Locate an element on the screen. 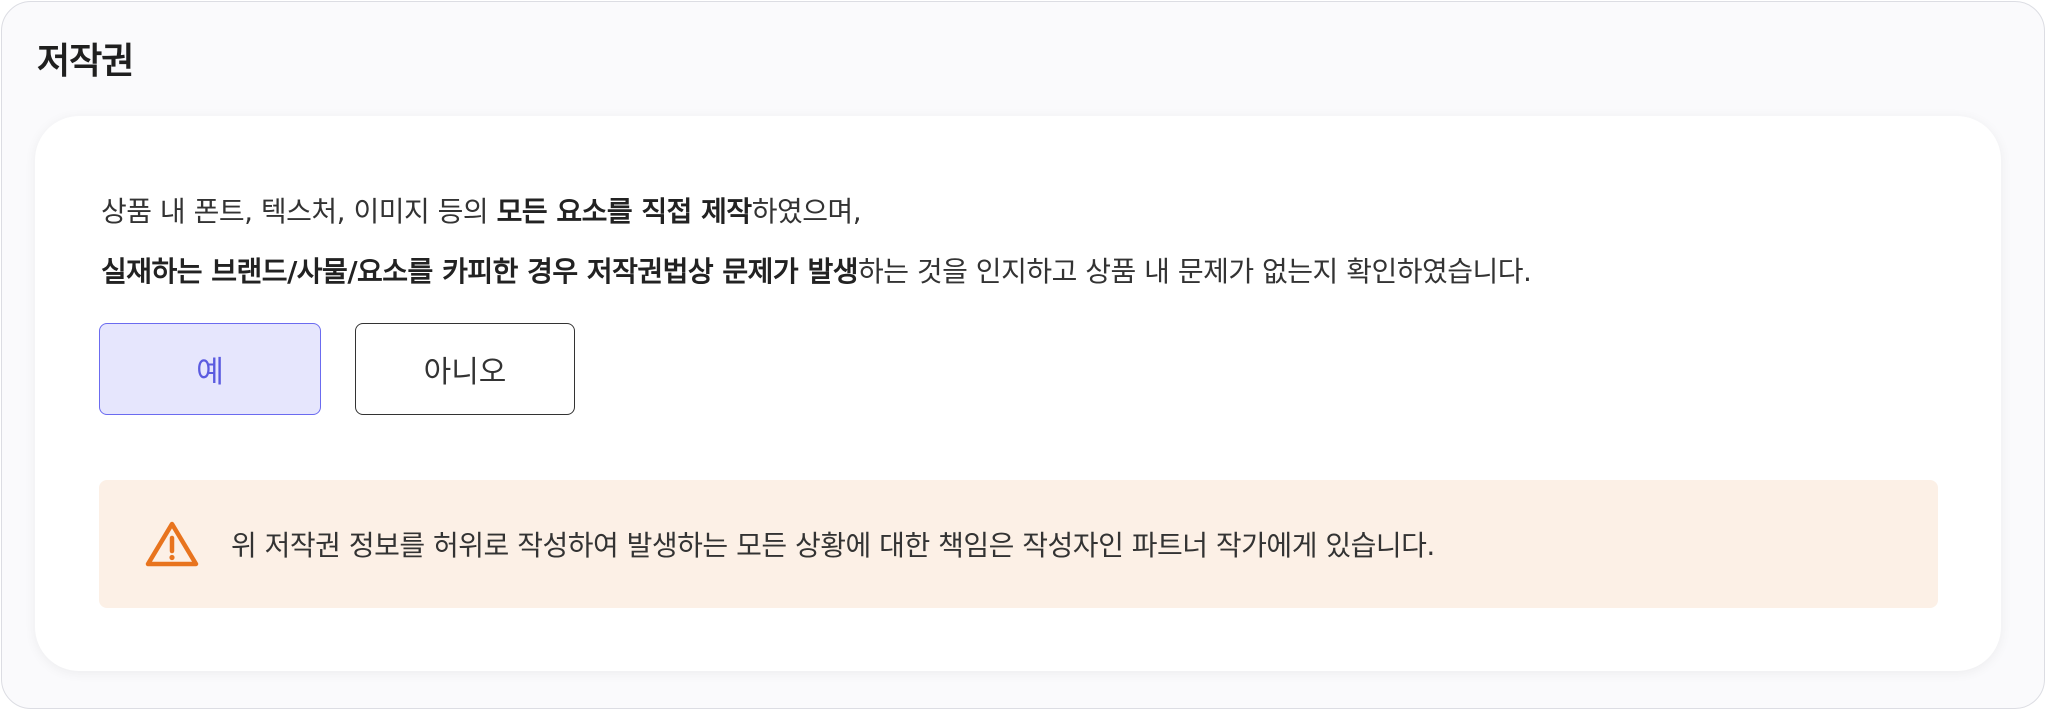 This screenshot has height=714, width=2048. section-title: 저작권 is located at coordinates (85, 61).